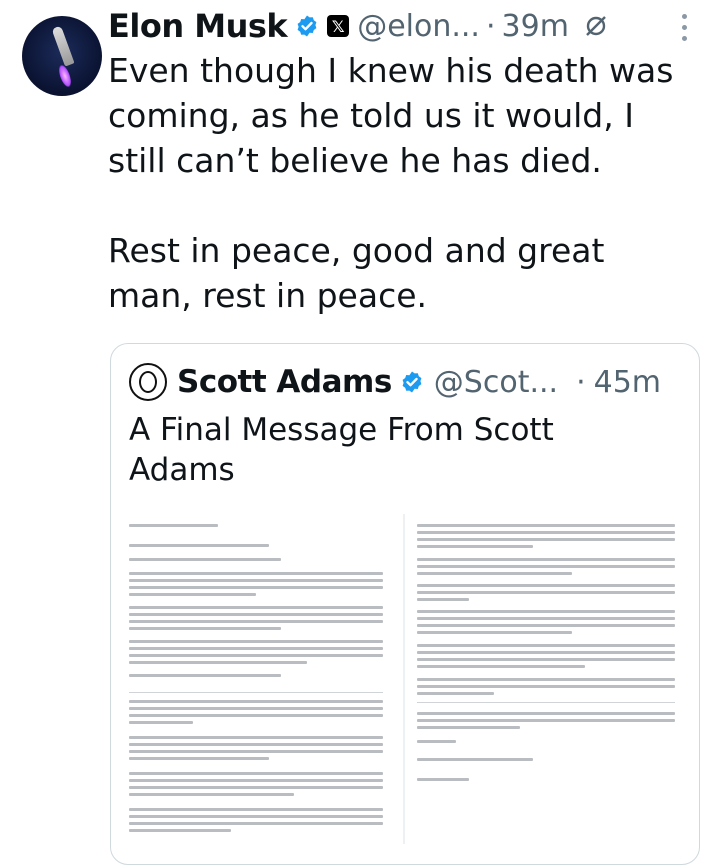  Describe the element at coordinates (535, 26) in the screenshot. I see `tweet-time: 39m` at that location.